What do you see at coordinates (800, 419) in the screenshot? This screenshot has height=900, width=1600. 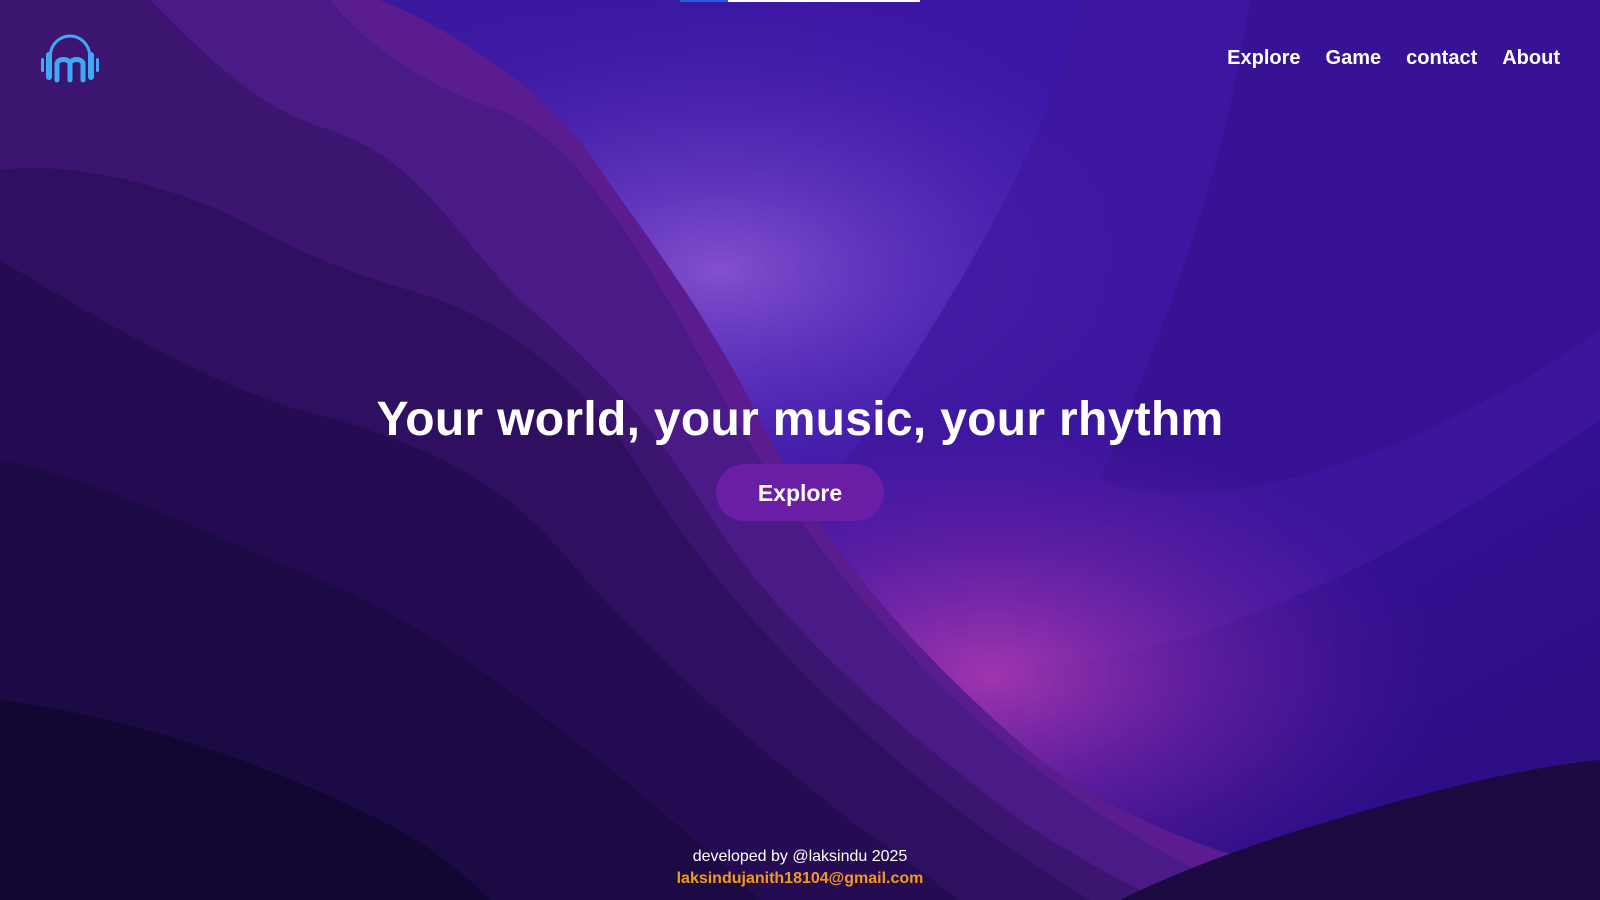 I see `hero-title: Your world, your music, your rhythm` at bounding box center [800, 419].